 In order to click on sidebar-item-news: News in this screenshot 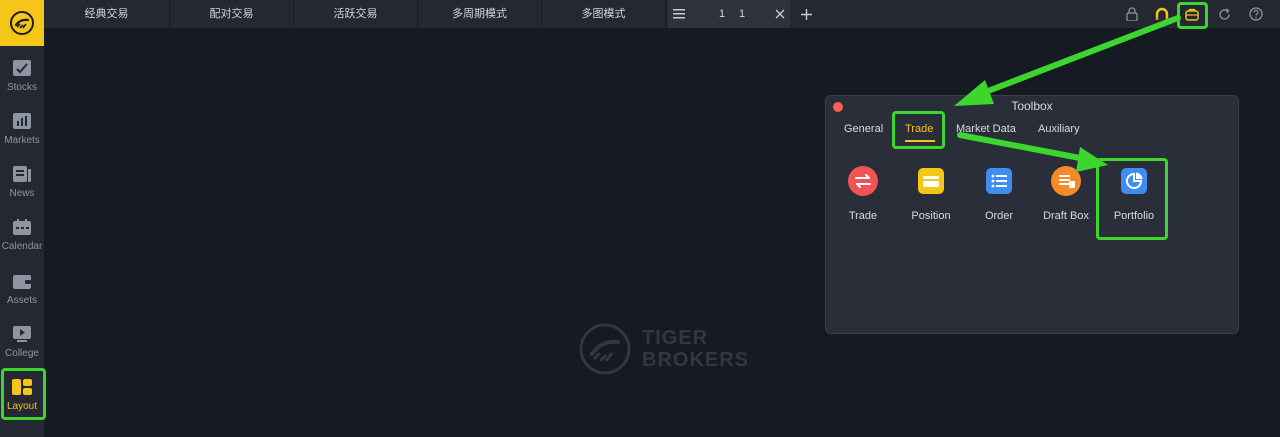, I will do `click(22, 184)`.